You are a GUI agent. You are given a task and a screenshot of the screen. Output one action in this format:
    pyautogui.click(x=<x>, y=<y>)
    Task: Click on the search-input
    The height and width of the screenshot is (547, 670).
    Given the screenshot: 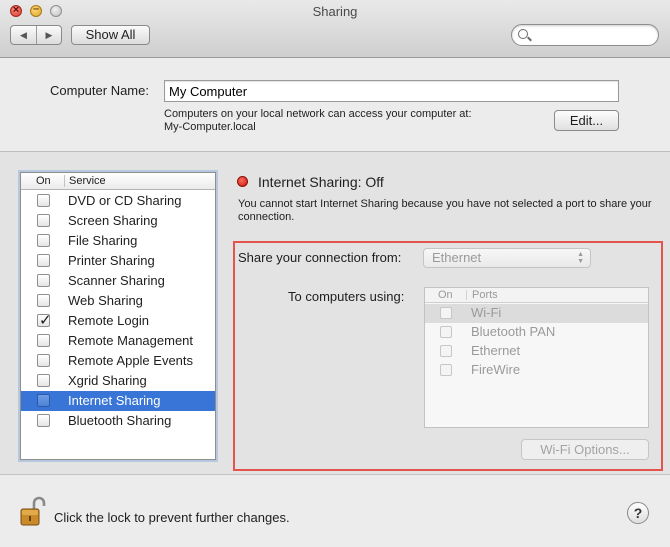 What is the action you would take?
    pyautogui.click(x=592, y=35)
    